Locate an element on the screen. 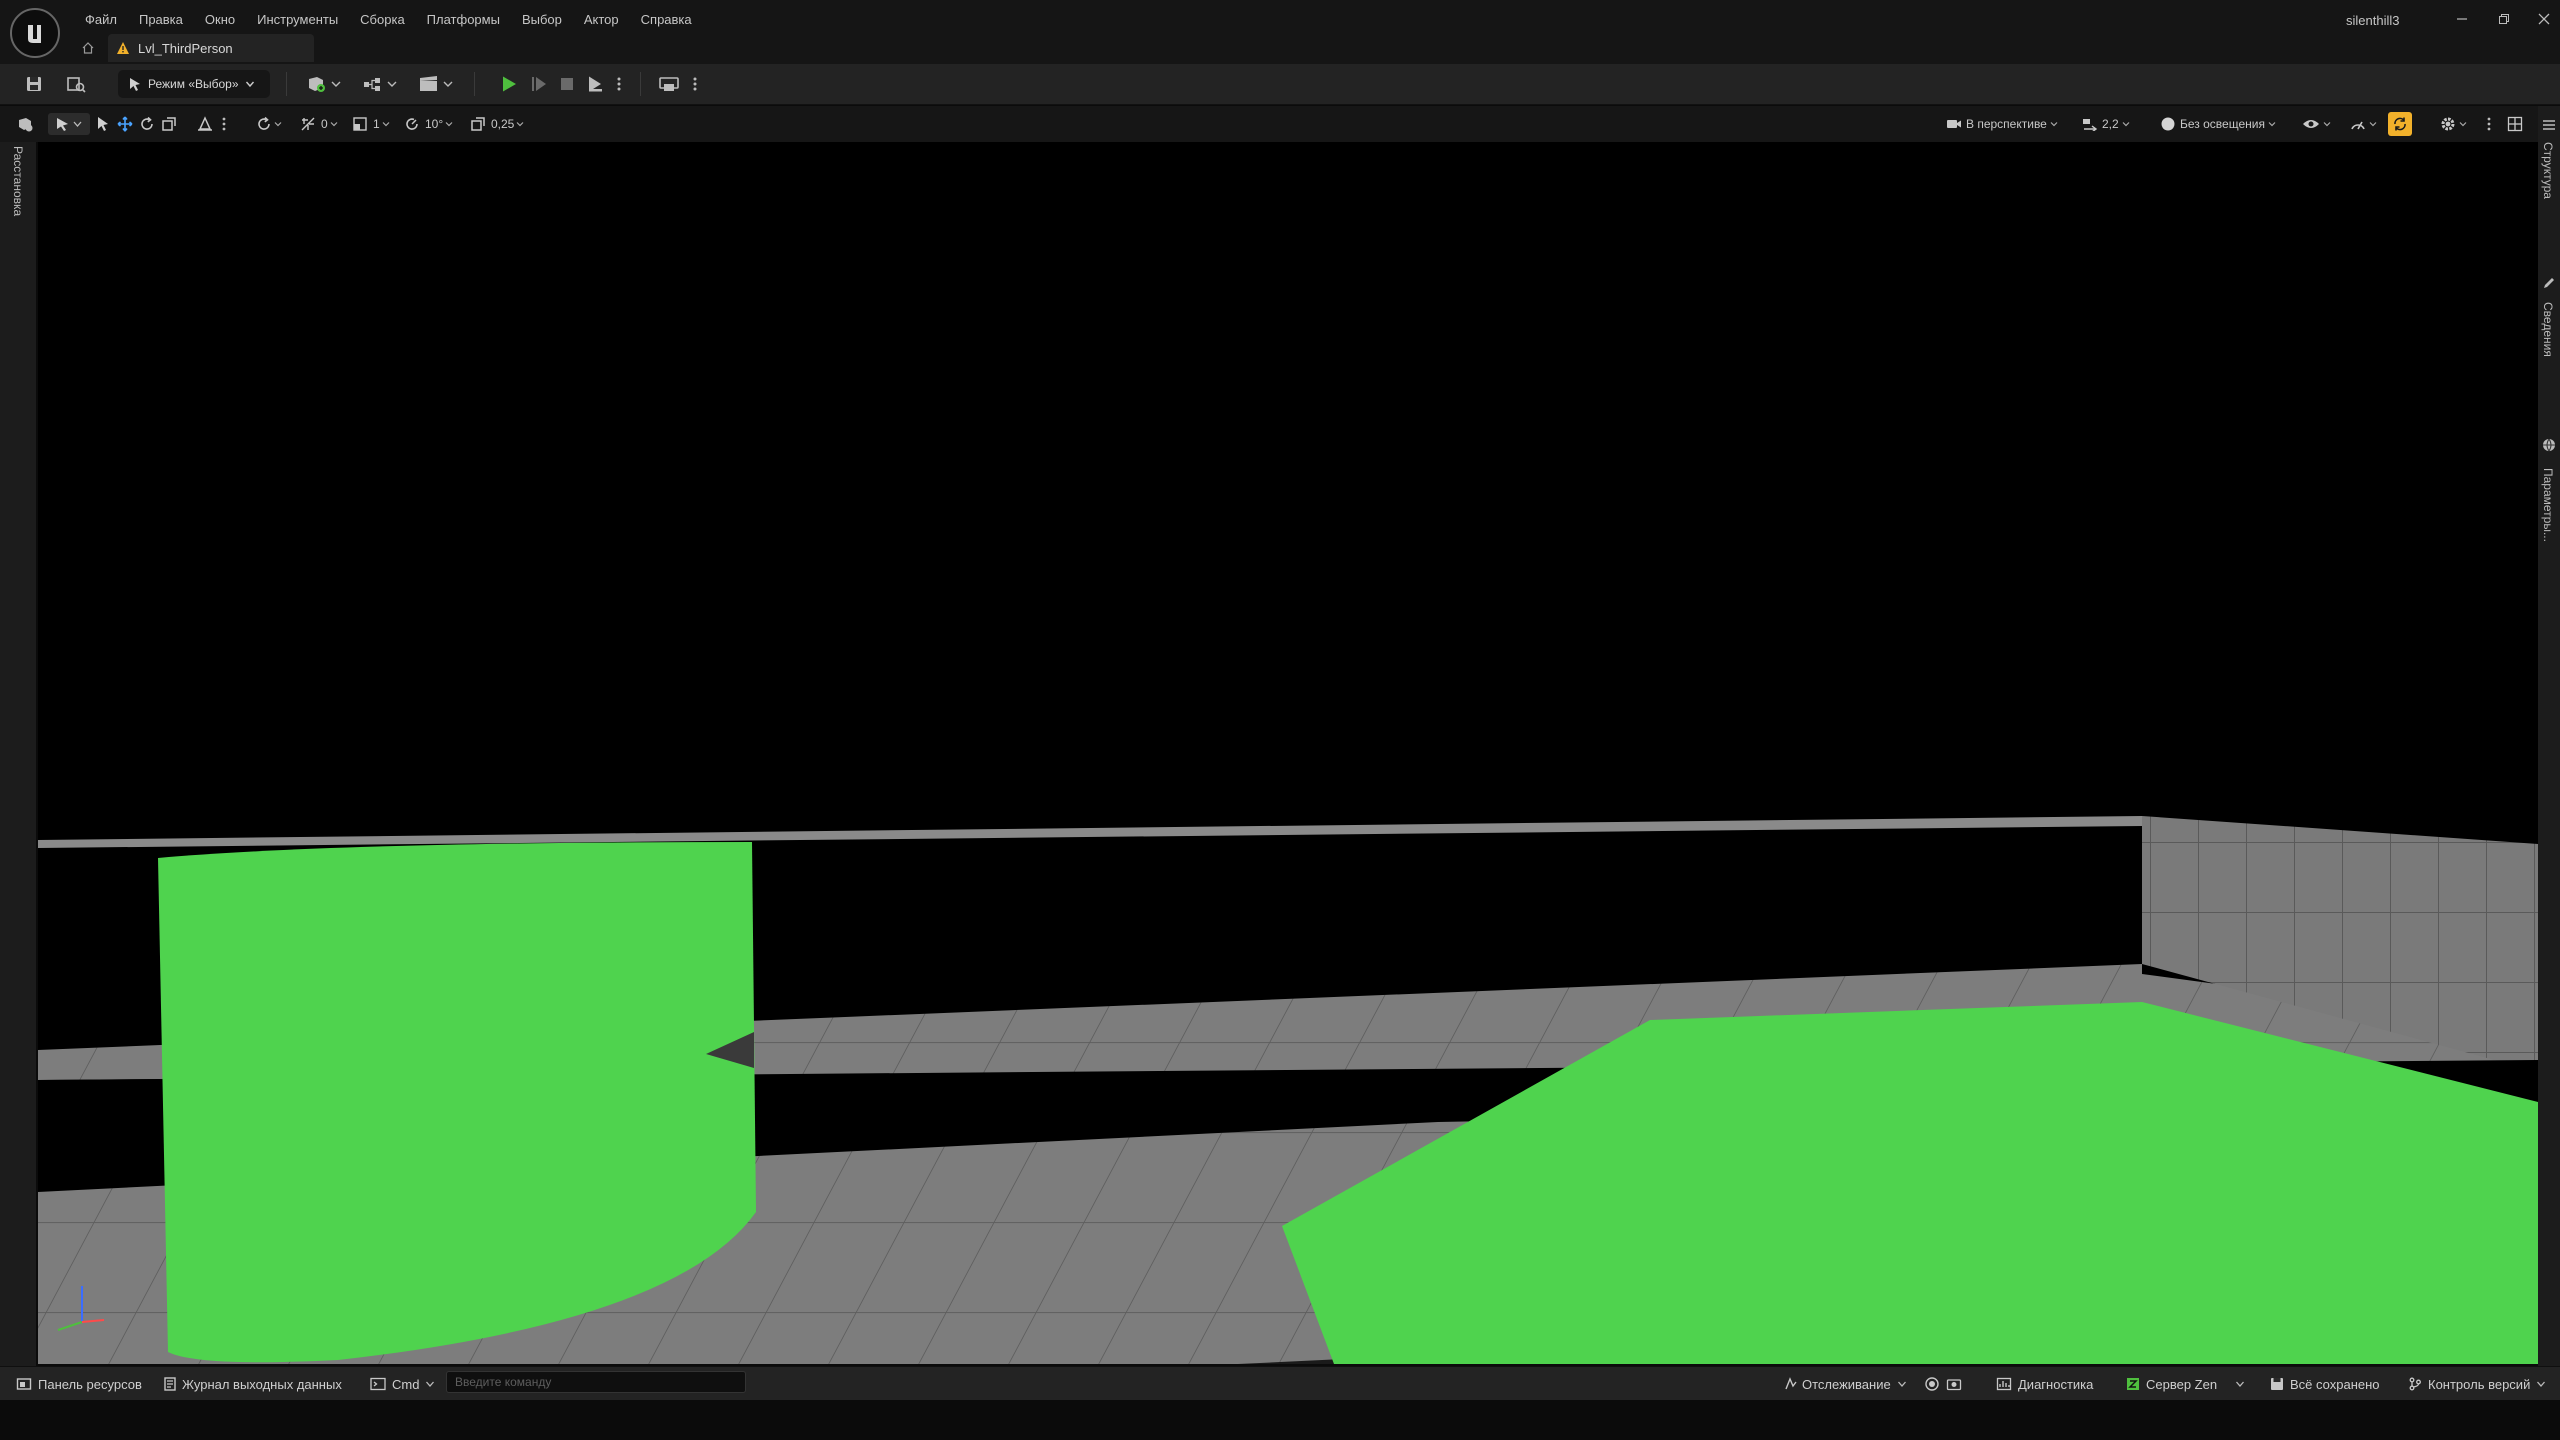 The height and width of the screenshot is (1440, 2560). menu-actor: Актор is located at coordinates (601, 19).